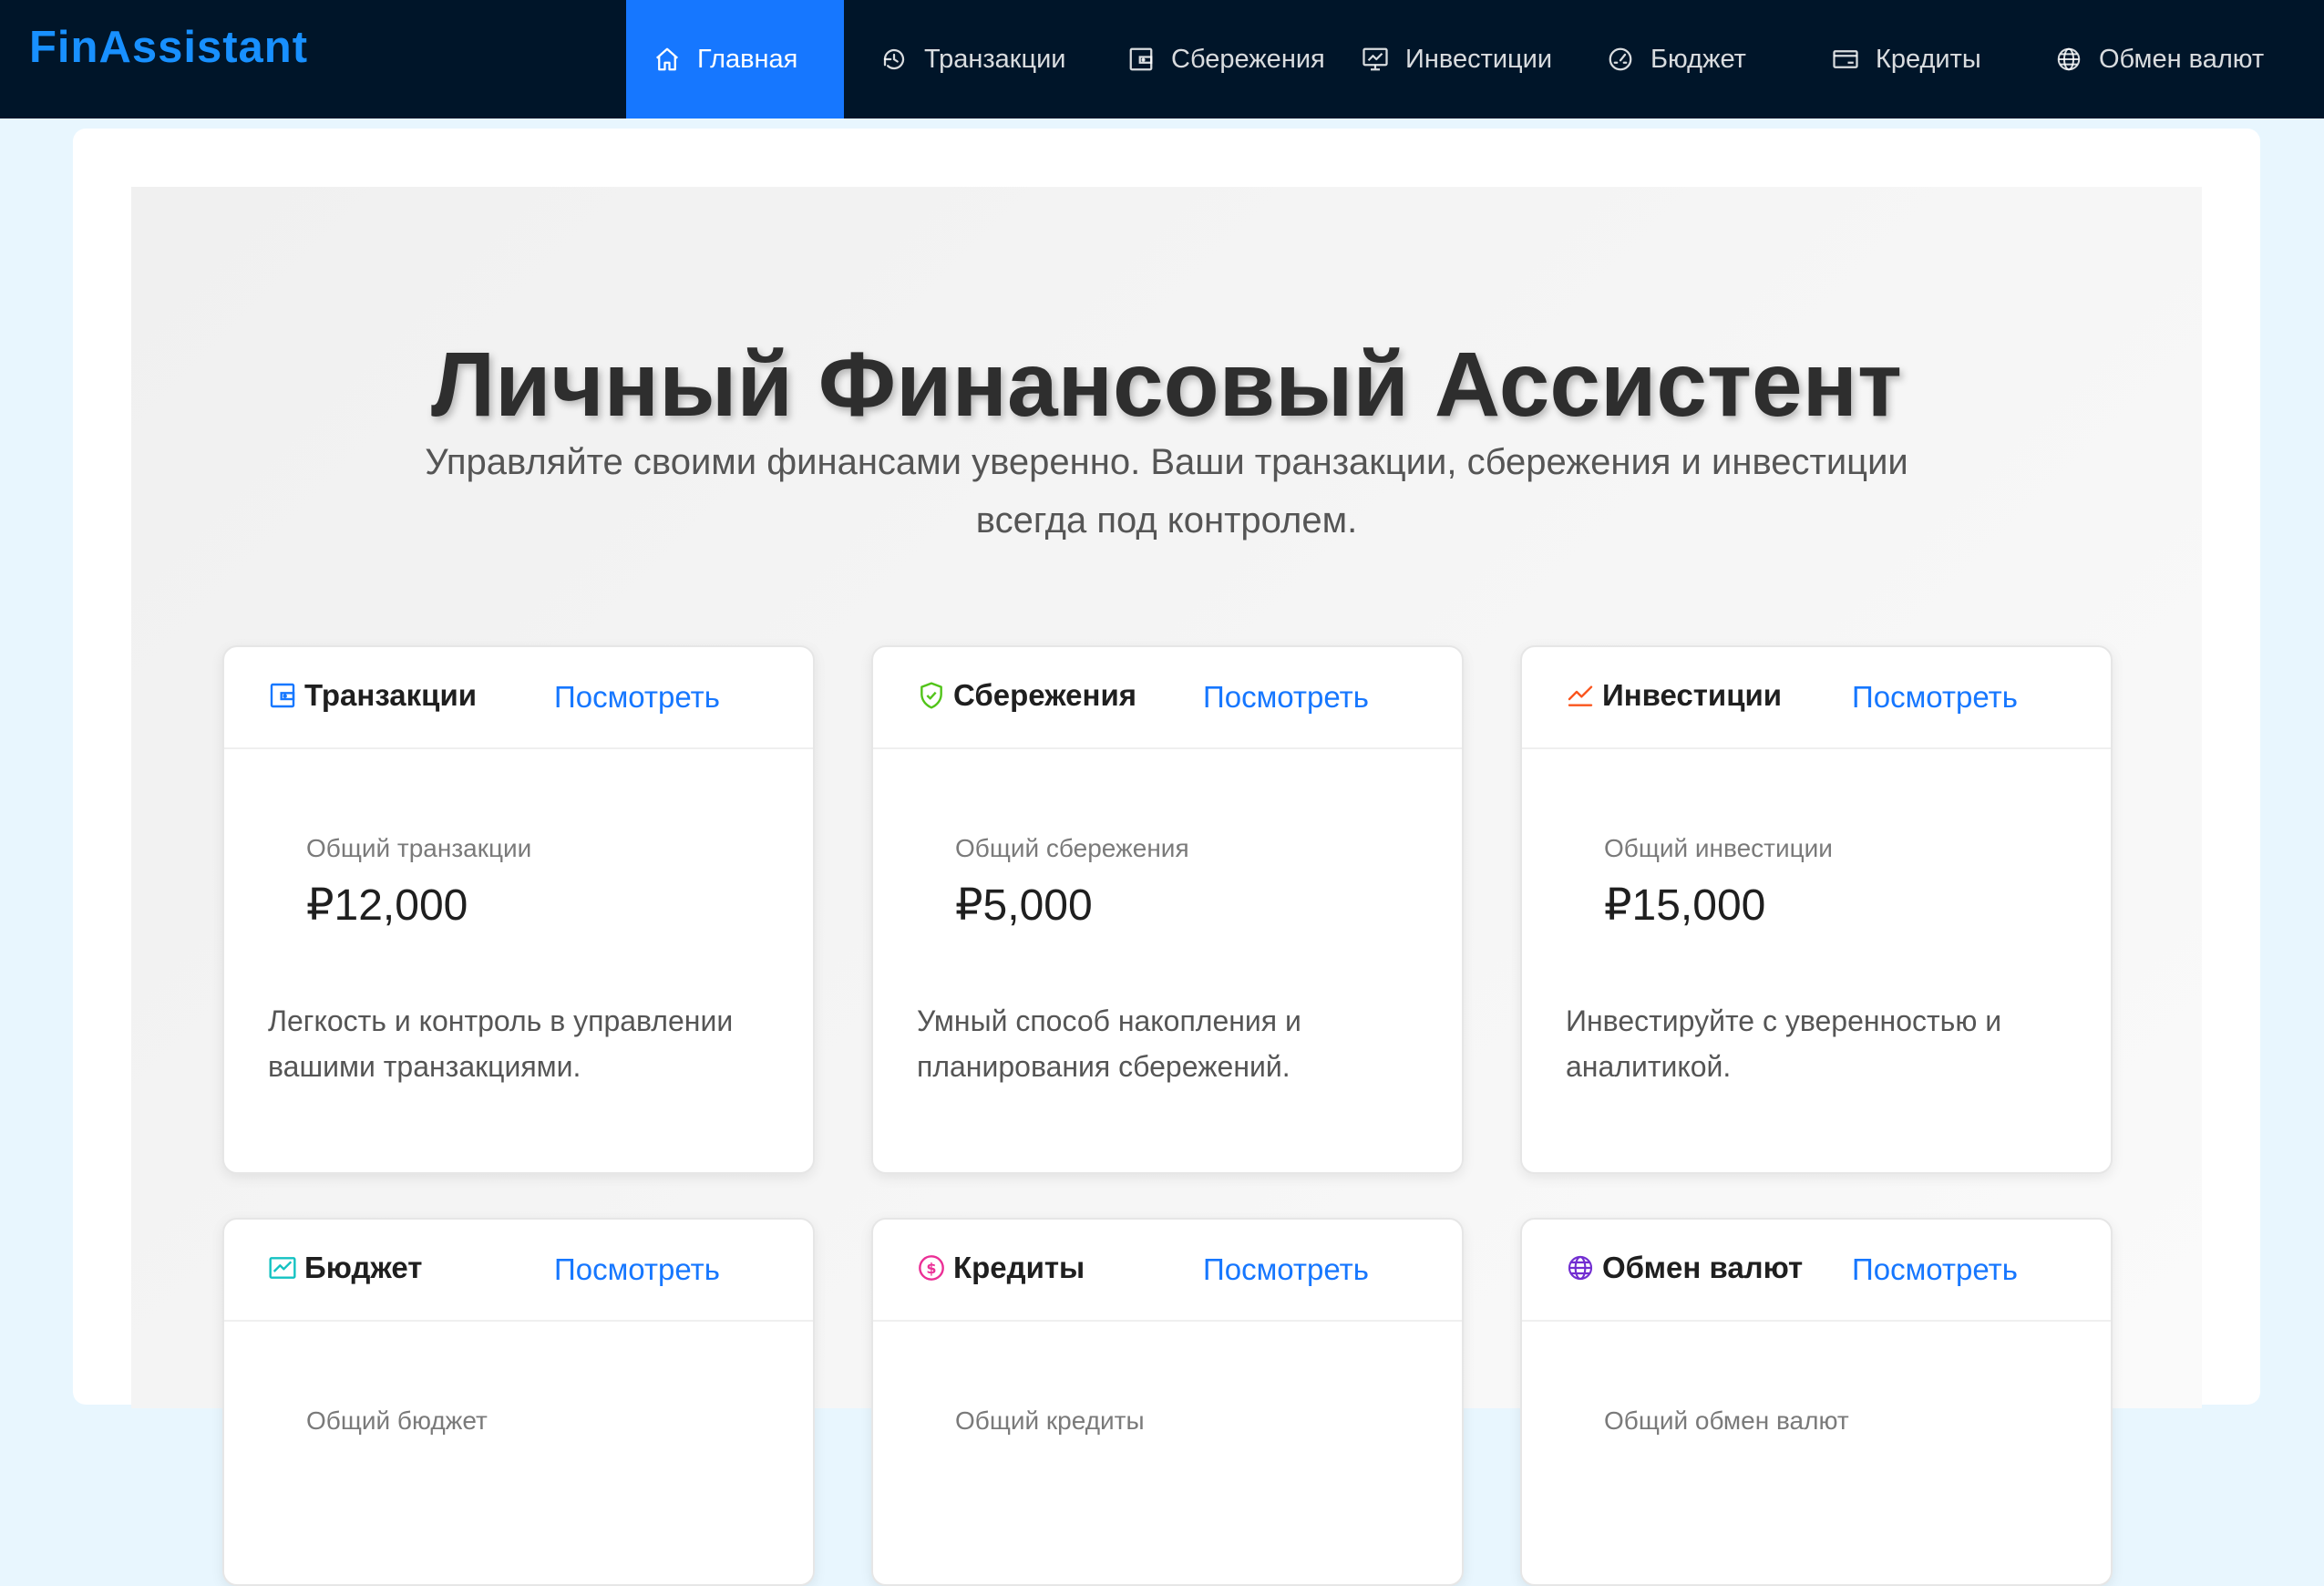 This screenshot has height=1586, width=2324. What do you see at coordinates (518, 698) in the screenshot?
I see `card-header: Транзакции Посмотреть` at bounding box center [518, 698].